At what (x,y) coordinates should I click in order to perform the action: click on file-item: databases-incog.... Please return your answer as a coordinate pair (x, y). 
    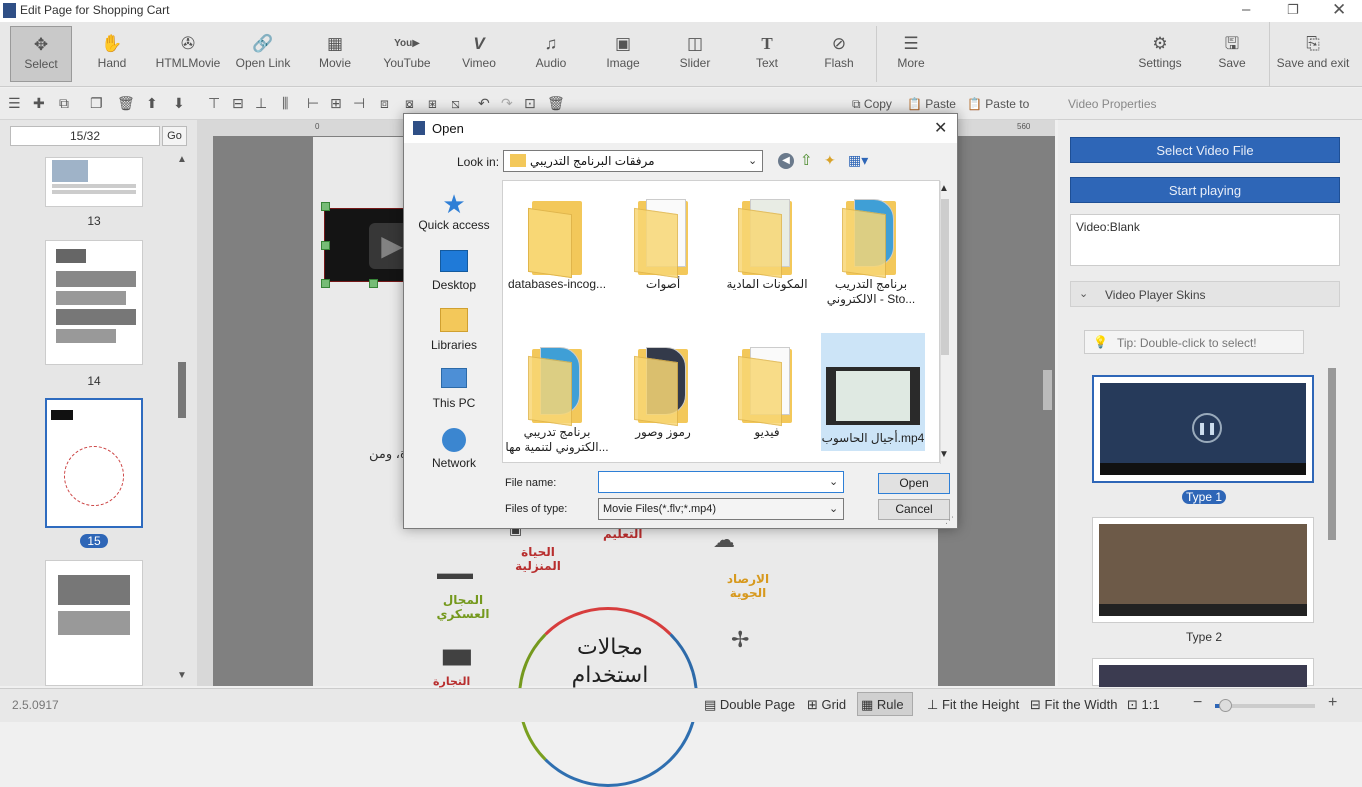
    Looking at the image, I should click on (557, 243).